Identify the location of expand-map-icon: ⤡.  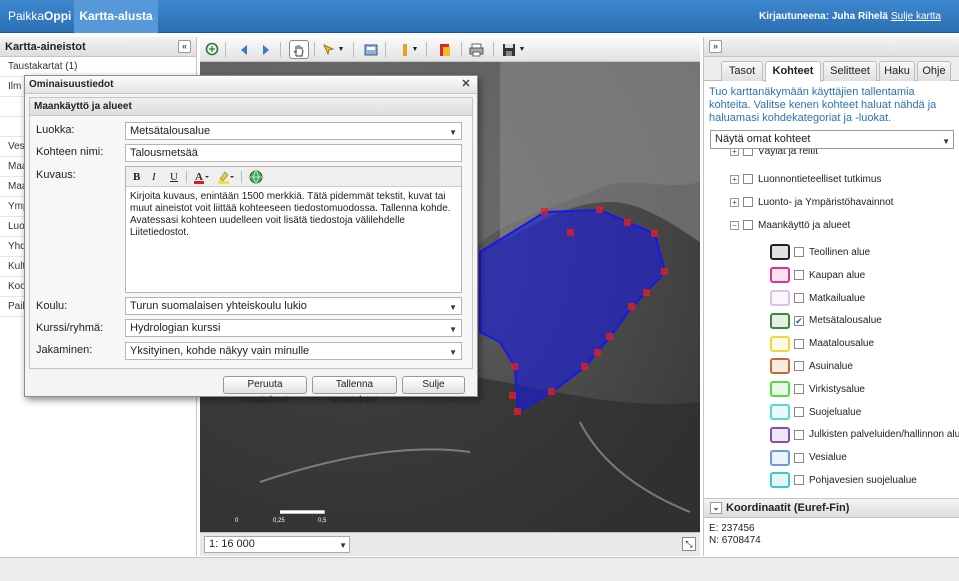
(689, 544).